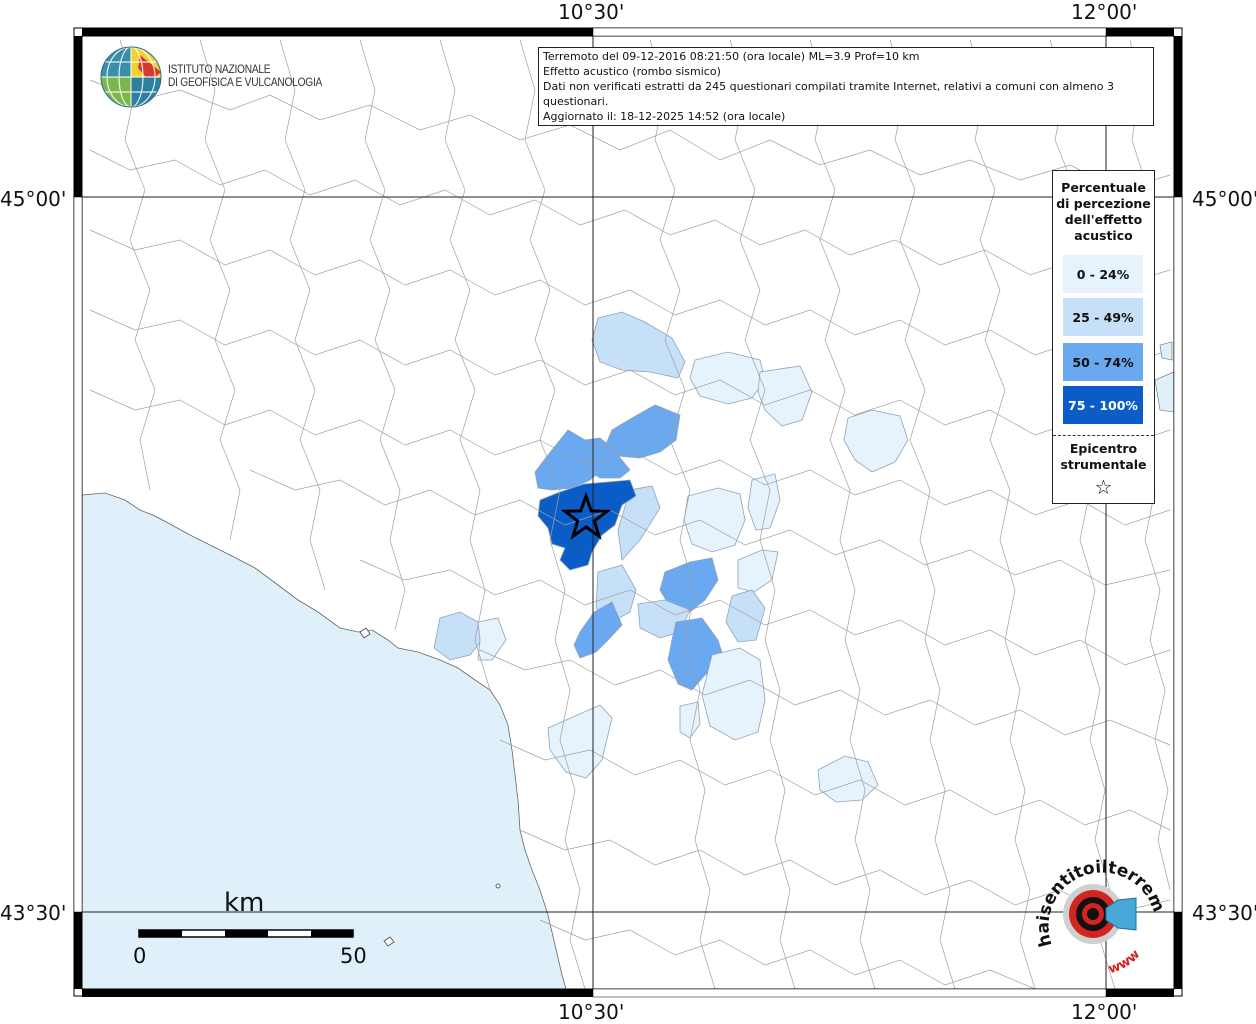 Image resolution: width=1256 pixels, height=1024 pixels. Describe the element at coordinates (1103, 435) in the screenshot. I see `legend-separator` at that location.